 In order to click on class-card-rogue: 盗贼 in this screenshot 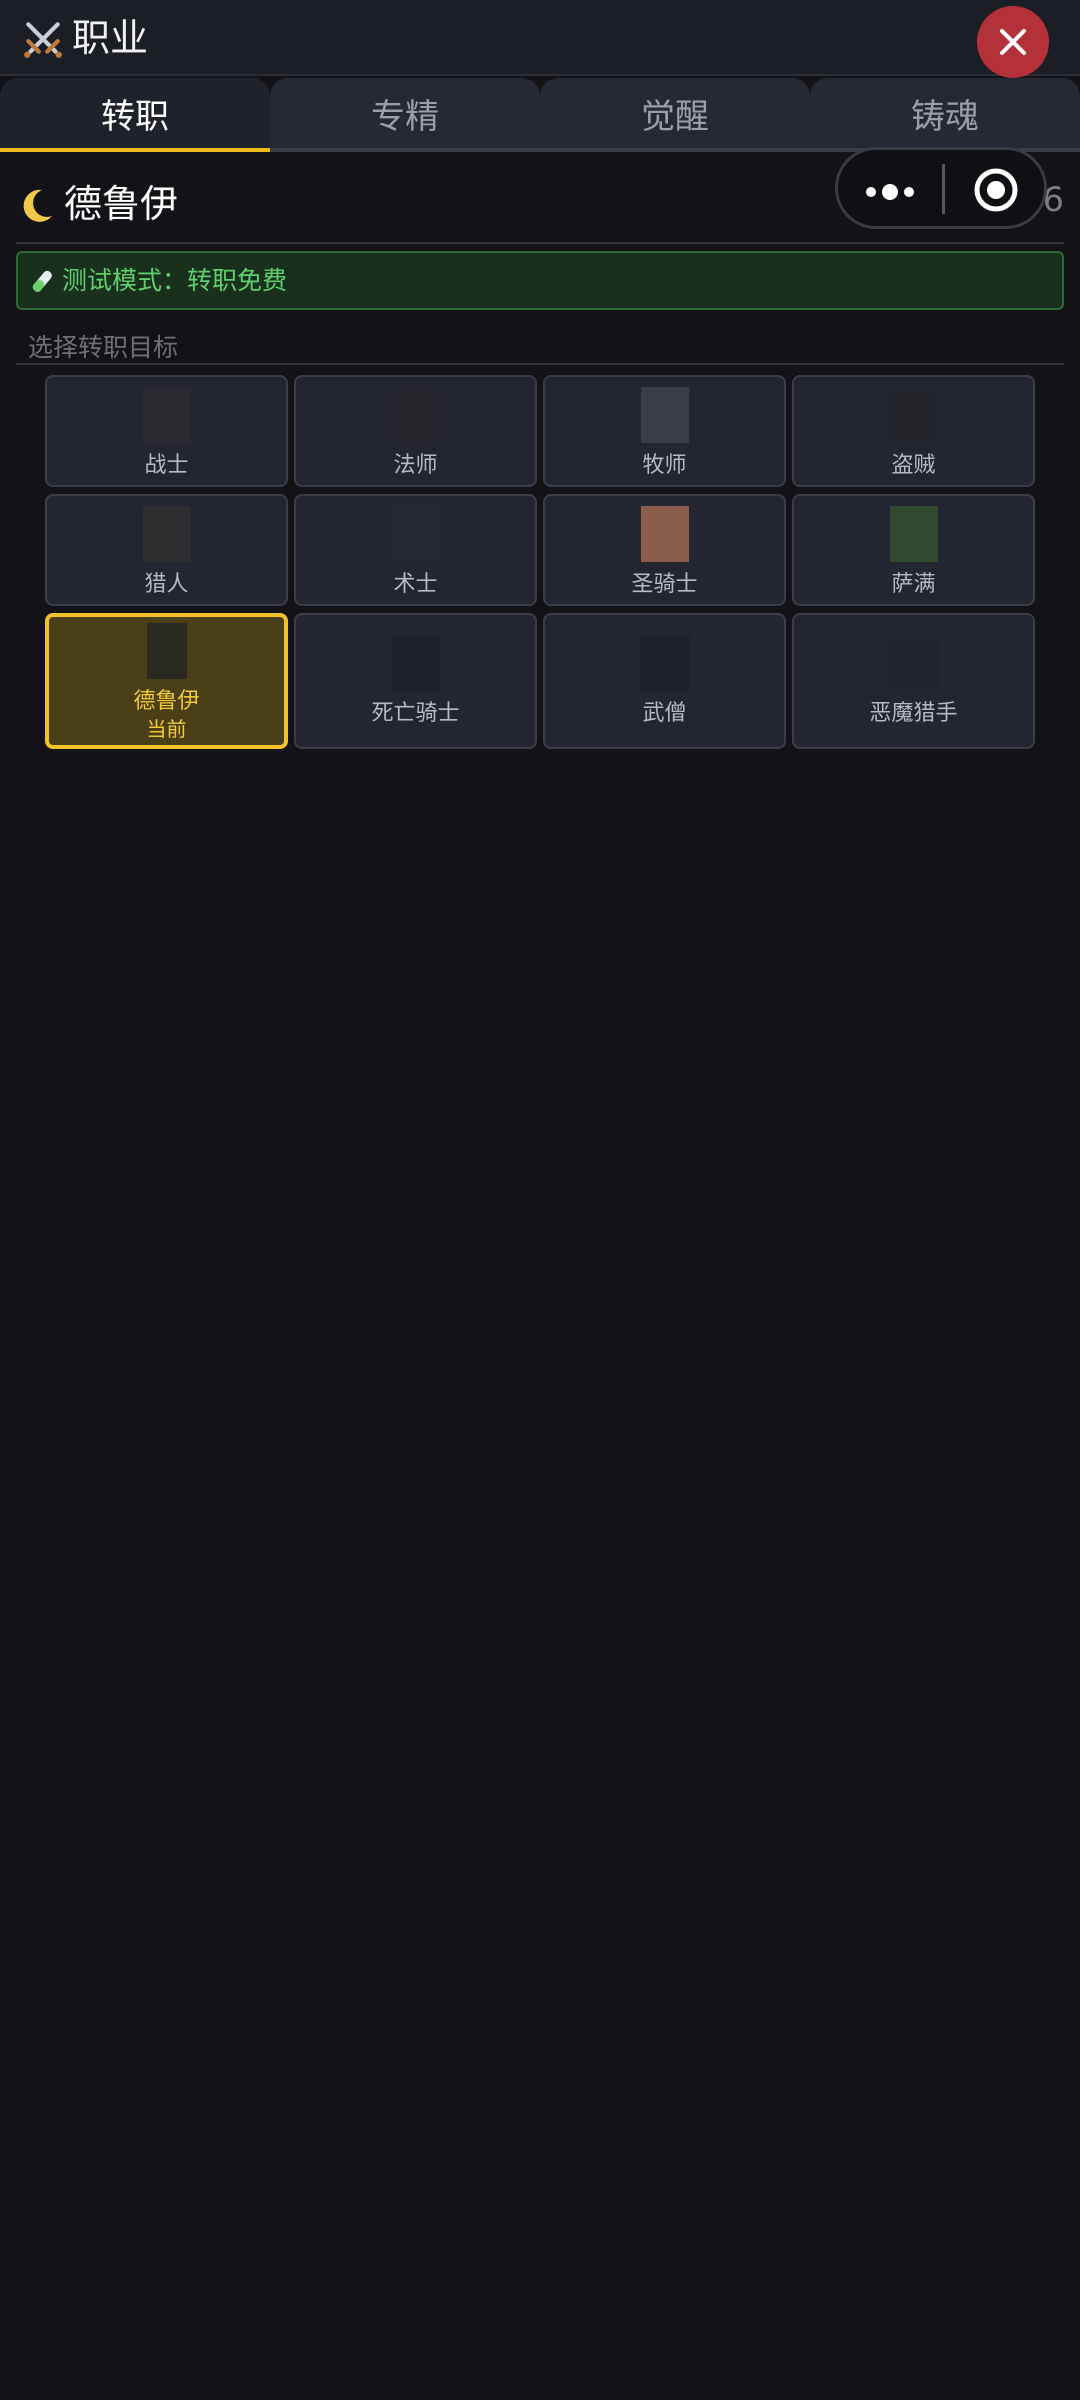, I will do `click(913, 431)`.